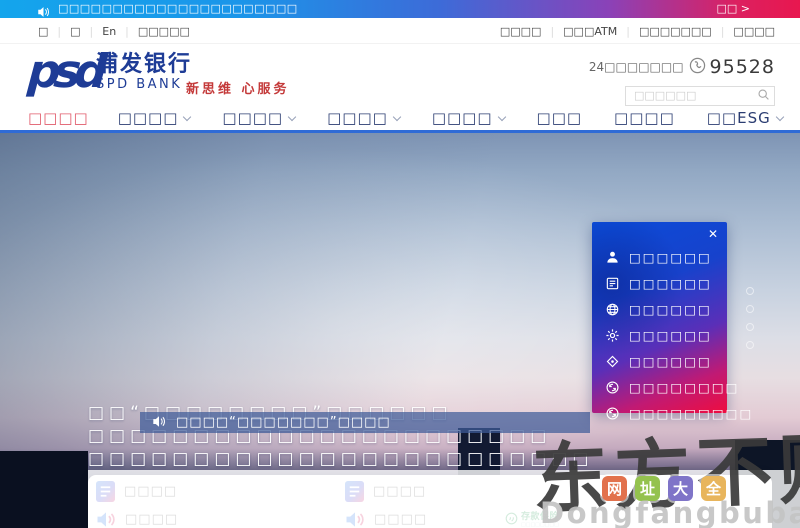  Describe the element at coordinates (386, 491) in the screenshot. I see `service-link-reports: □□□□` at that location.